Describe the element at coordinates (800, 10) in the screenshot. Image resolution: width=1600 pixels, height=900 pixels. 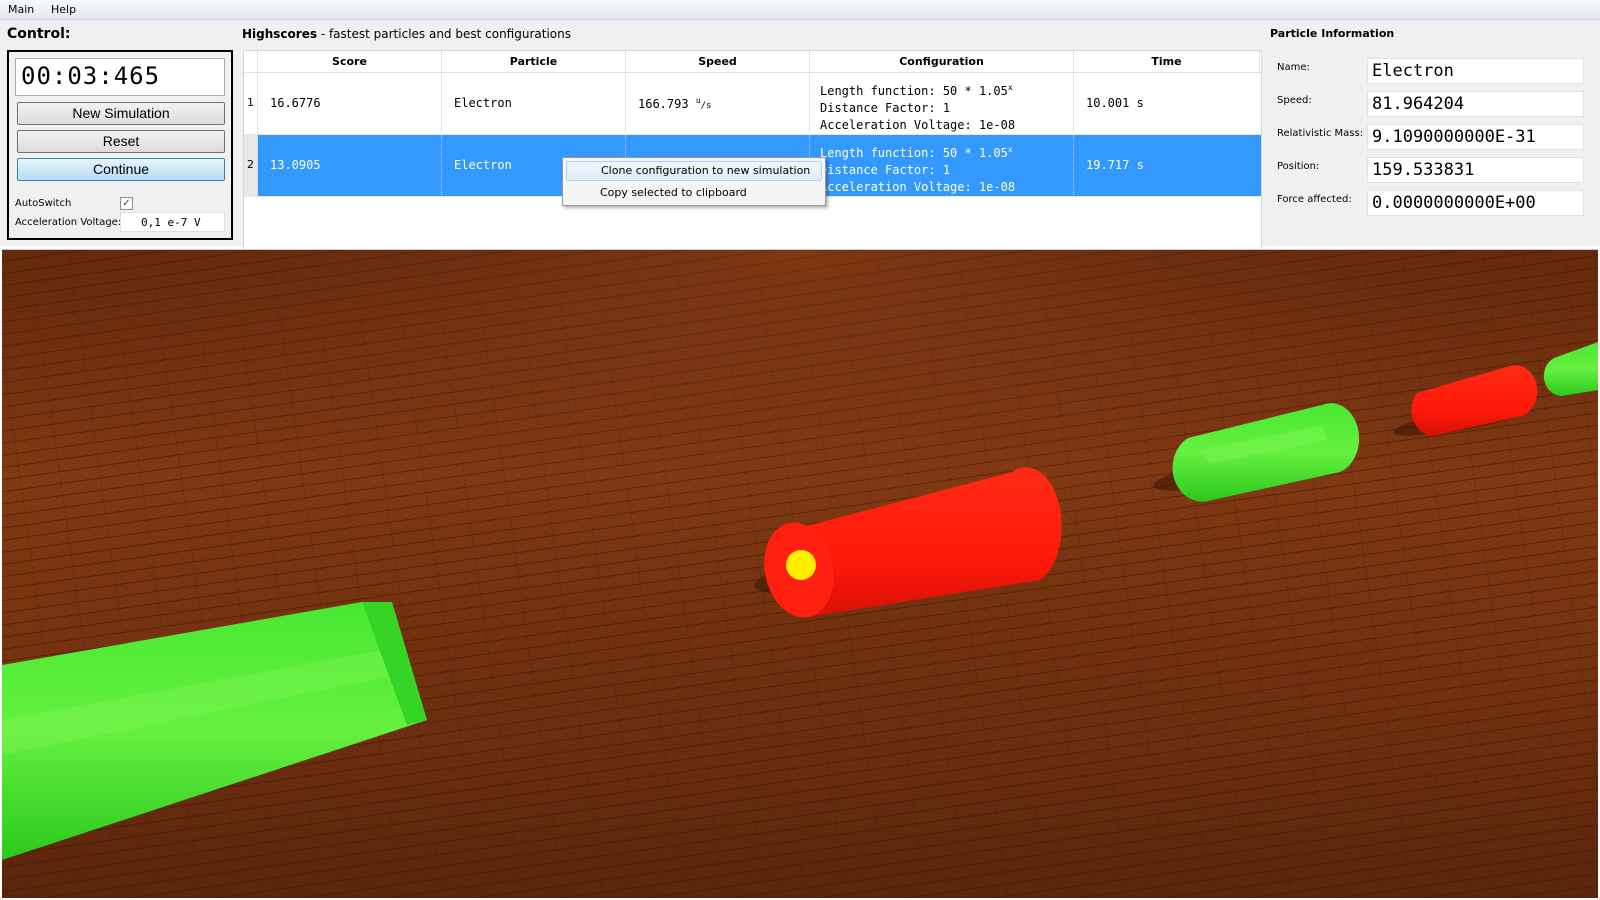
I see `menu-bar: Main Help` at that location.